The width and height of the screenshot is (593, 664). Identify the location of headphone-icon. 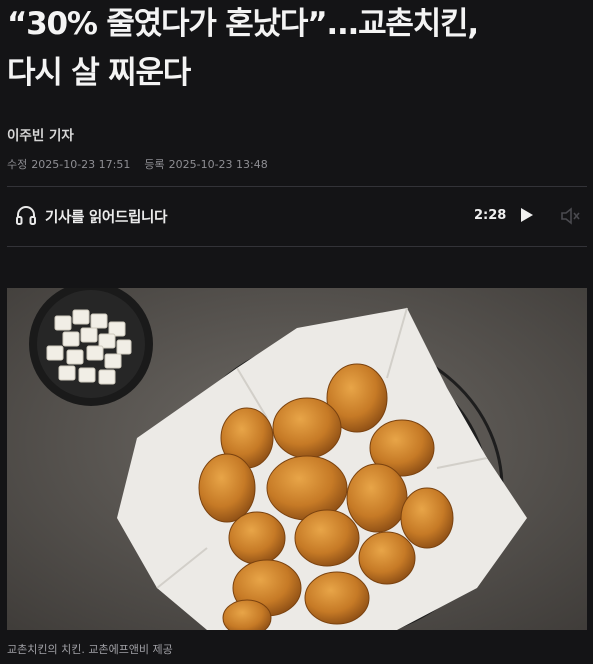
(26, 215).